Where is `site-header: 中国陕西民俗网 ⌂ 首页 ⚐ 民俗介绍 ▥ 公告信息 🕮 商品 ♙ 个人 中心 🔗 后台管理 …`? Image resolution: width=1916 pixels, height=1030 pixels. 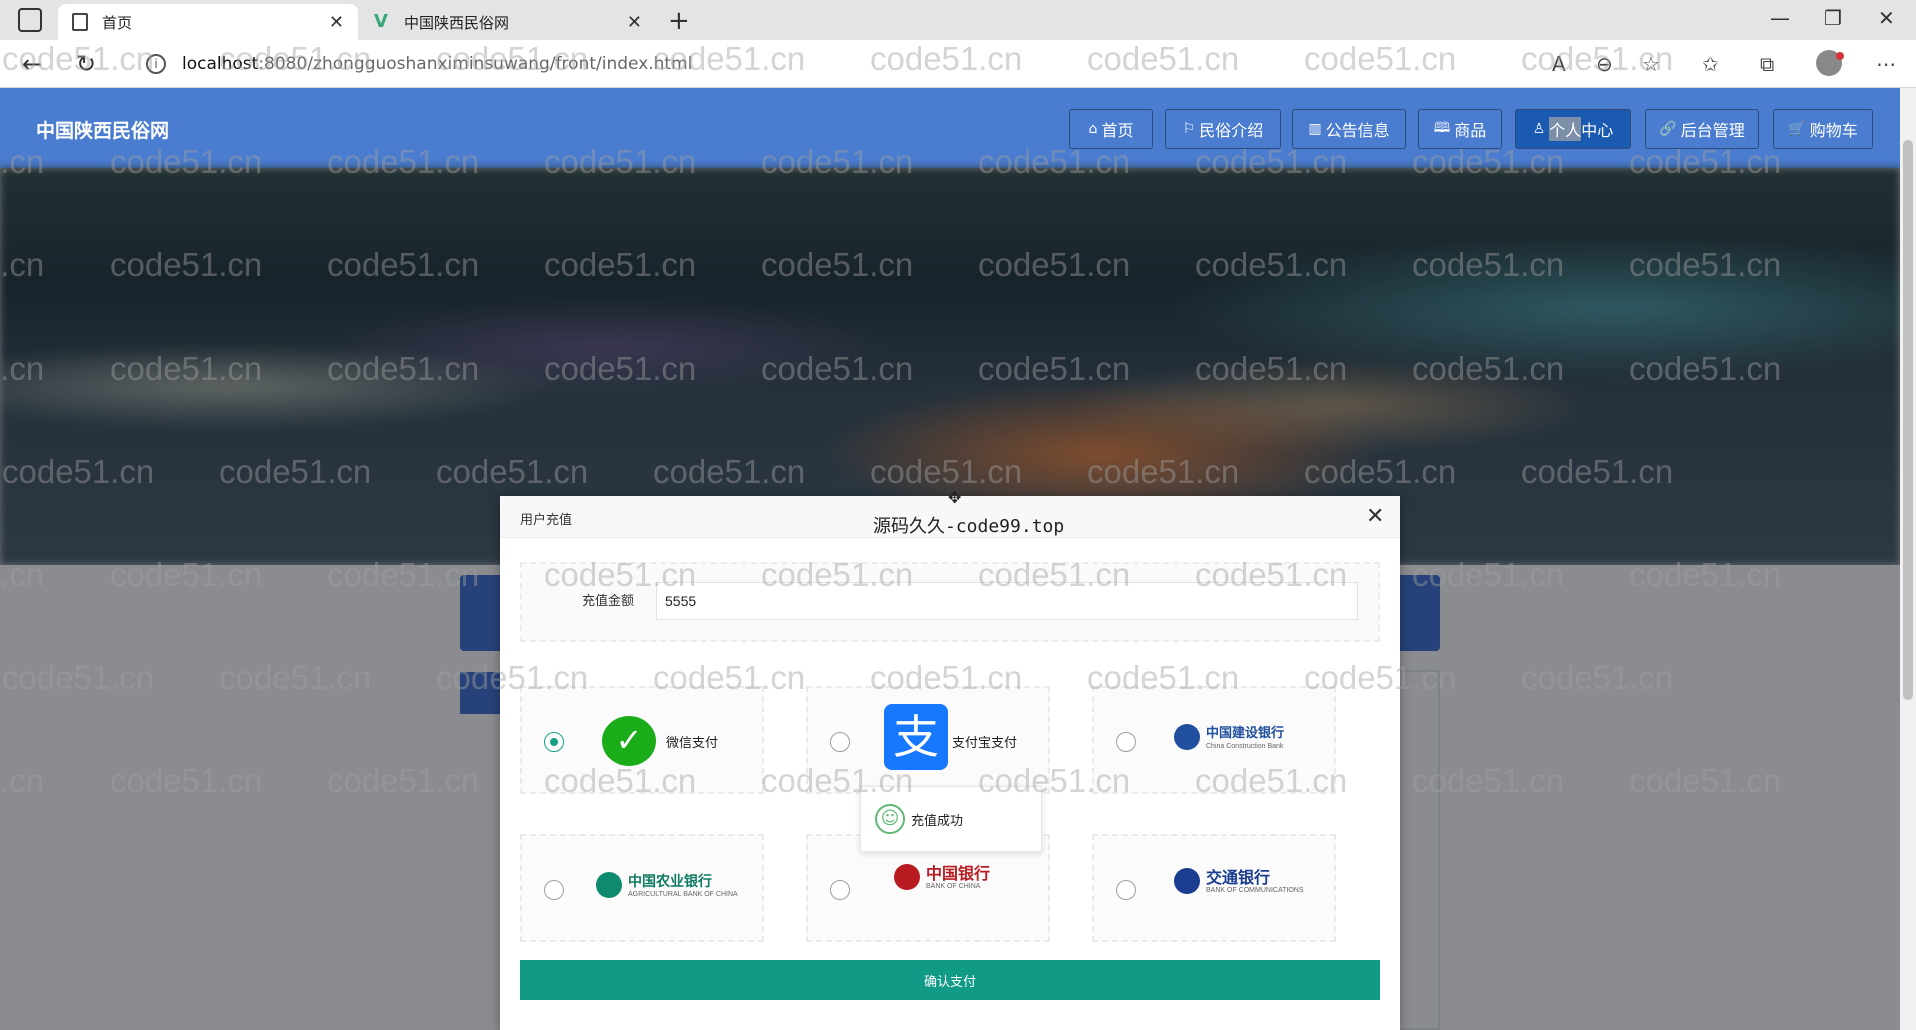 site-header: 中国陕西民俗网 ⌂ 首页 ⚐ 民俗介绍 ▥ 公告信息 🕮 商品 ♙ 个人 中心 🔗 后台管理 … is located at coordinates (950, 128).